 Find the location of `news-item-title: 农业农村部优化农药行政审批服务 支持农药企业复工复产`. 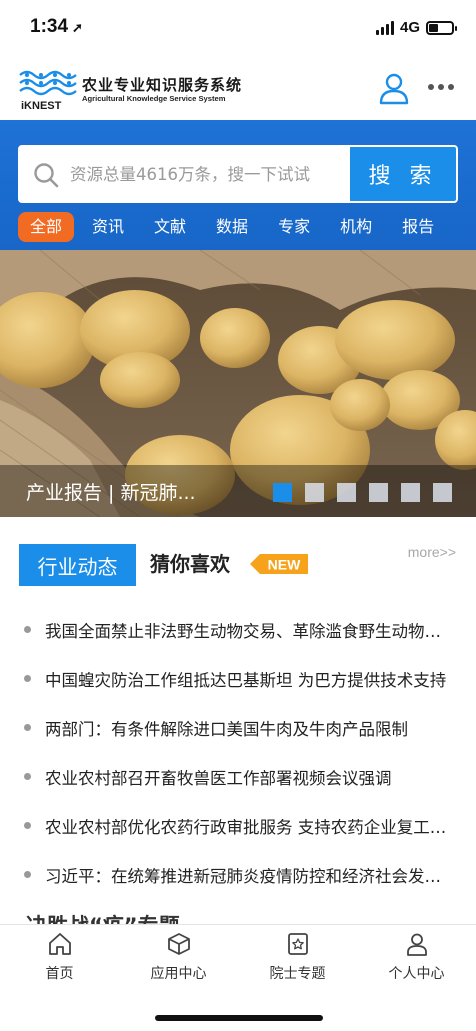

news-item-title: 农业农村部优化农药行政审批服务 支持农药企业复工复产 is located at coordinates (247, 827).